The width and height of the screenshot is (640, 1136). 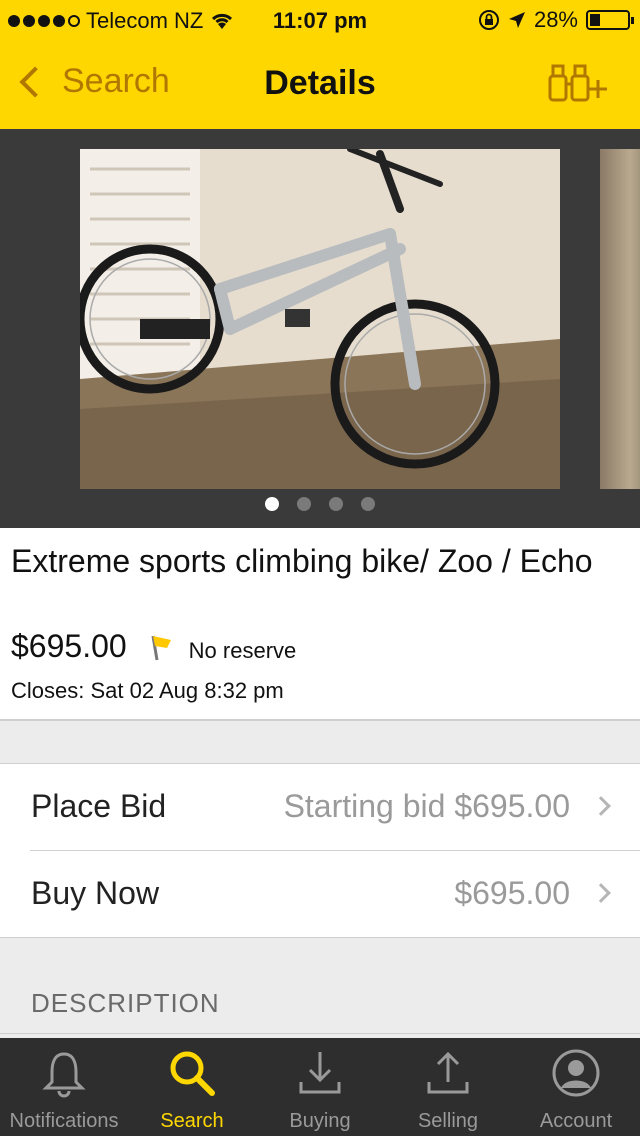 I want to click on place-bid-label: Place Bid, so click(x=99, y=806).